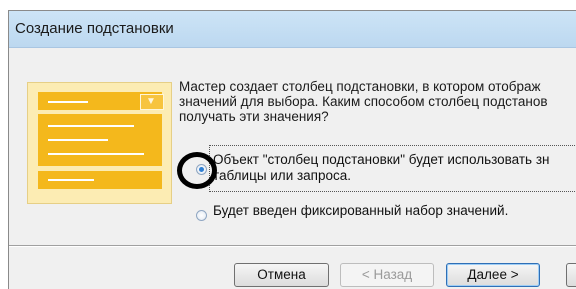 The width and height of the screenshot is (576, 289). What do you see at coordinates (387, 275) in the screenshot?
I see `back-button: < Назад` at bounding box center [387, 275].